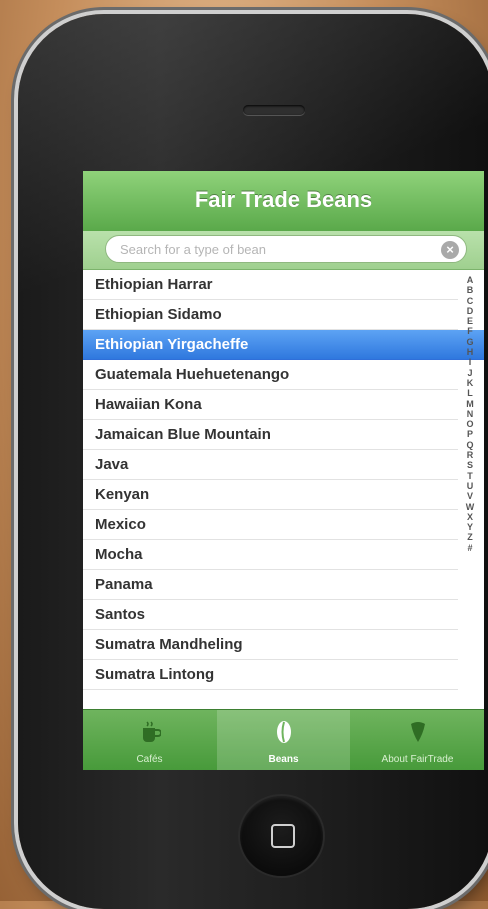 The image size is (488, 909). What do you see at coordinates (470, 434) in the screenshot?
I see `index-letter: P` at bounding box center [470, 434].